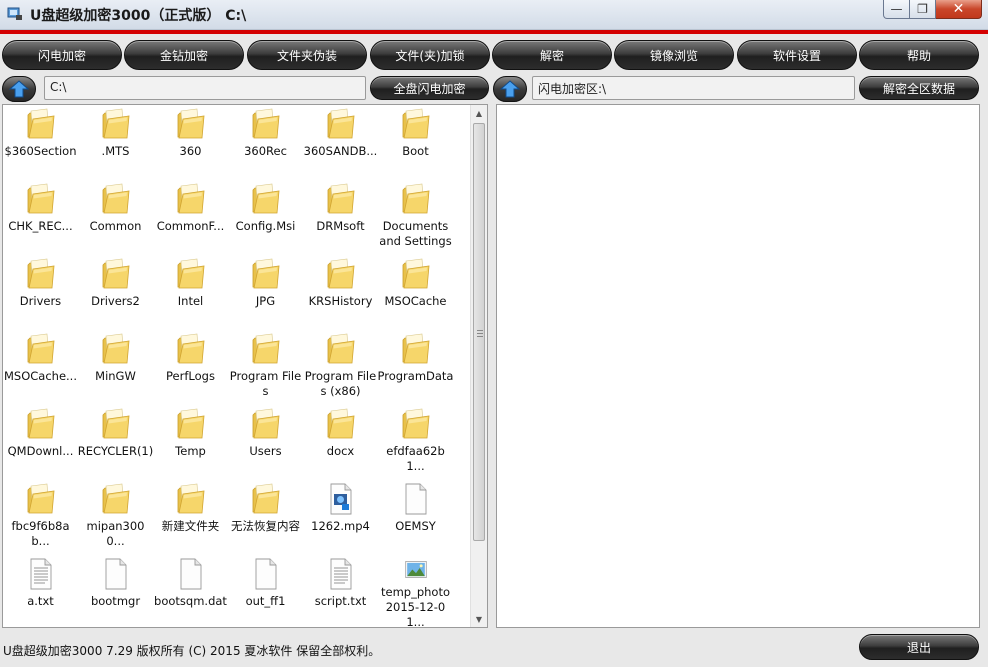 Image resolution: width=988 pixels, height=667 pixels. What do you see at coordinates (40, 142) in the screenshot?
I see `file-item: $360Section` at bounding box center [40, 142].